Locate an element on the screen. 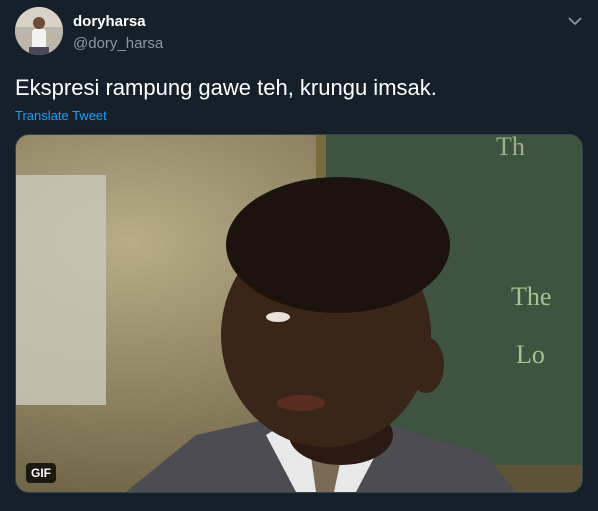 The height and width of the screenshot is (511, 598). chevron-down-icon is located at coordinates (575, 21).